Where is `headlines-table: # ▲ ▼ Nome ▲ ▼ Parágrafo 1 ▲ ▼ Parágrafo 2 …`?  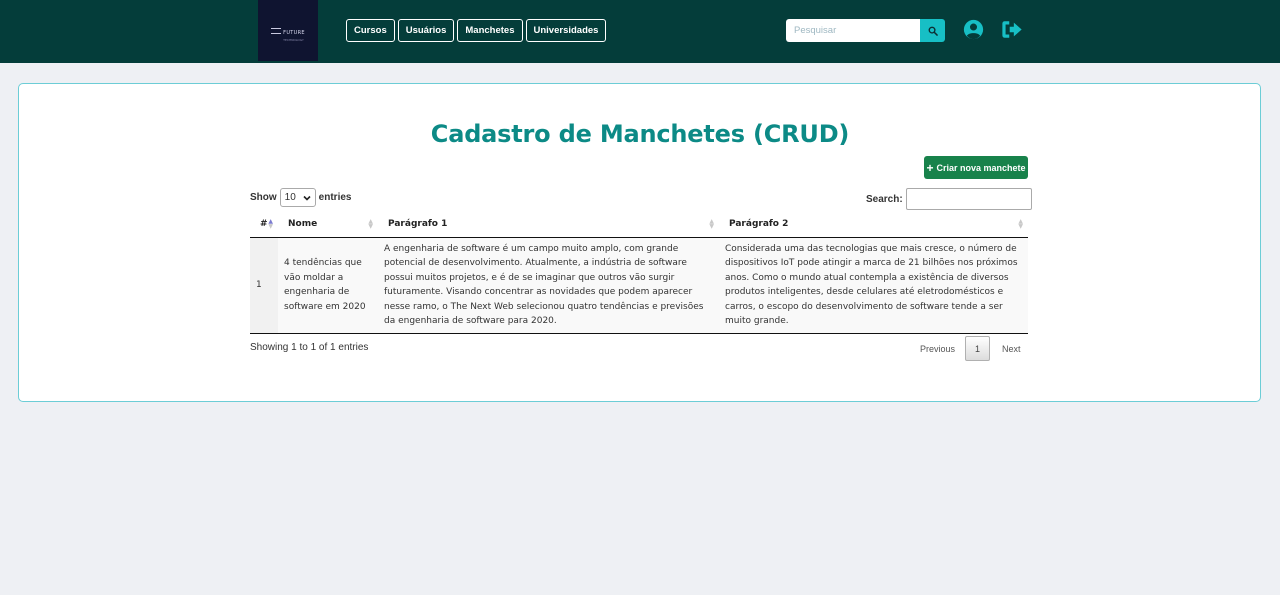 headlines-table: # ▲ ▼ Nome ▲ ▼ Parágrafo 1 ▲ ▼ Parágrafo 2 … is located at coordinates (639, 273).